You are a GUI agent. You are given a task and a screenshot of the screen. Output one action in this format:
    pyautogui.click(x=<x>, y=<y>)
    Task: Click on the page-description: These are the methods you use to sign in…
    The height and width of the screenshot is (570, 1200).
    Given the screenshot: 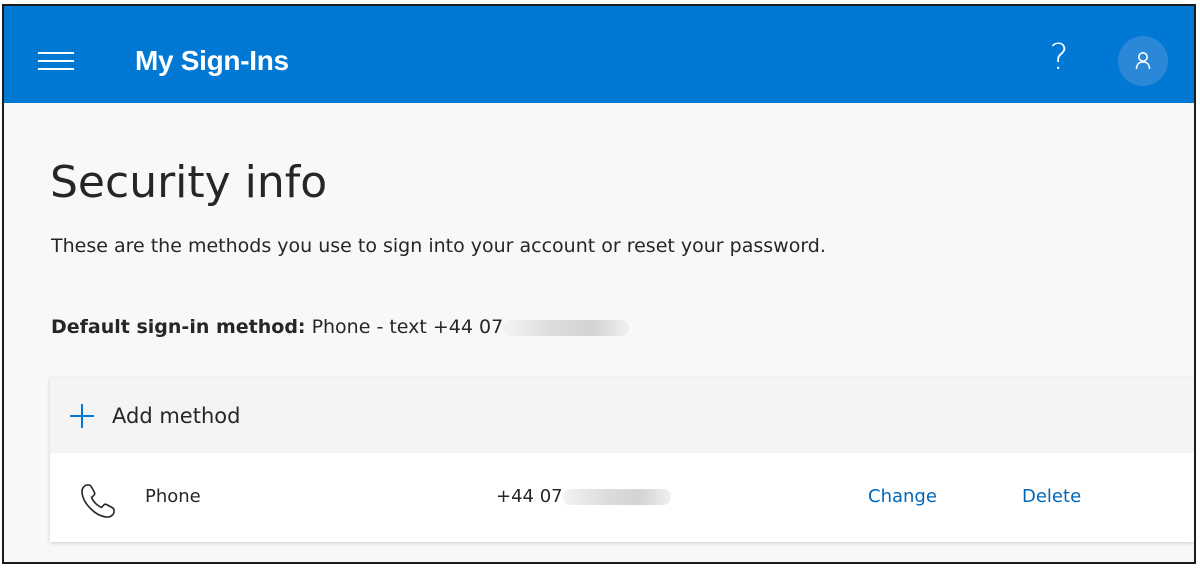 What is the action you would take?
    pyautogui.click(x=438, y=246)
    